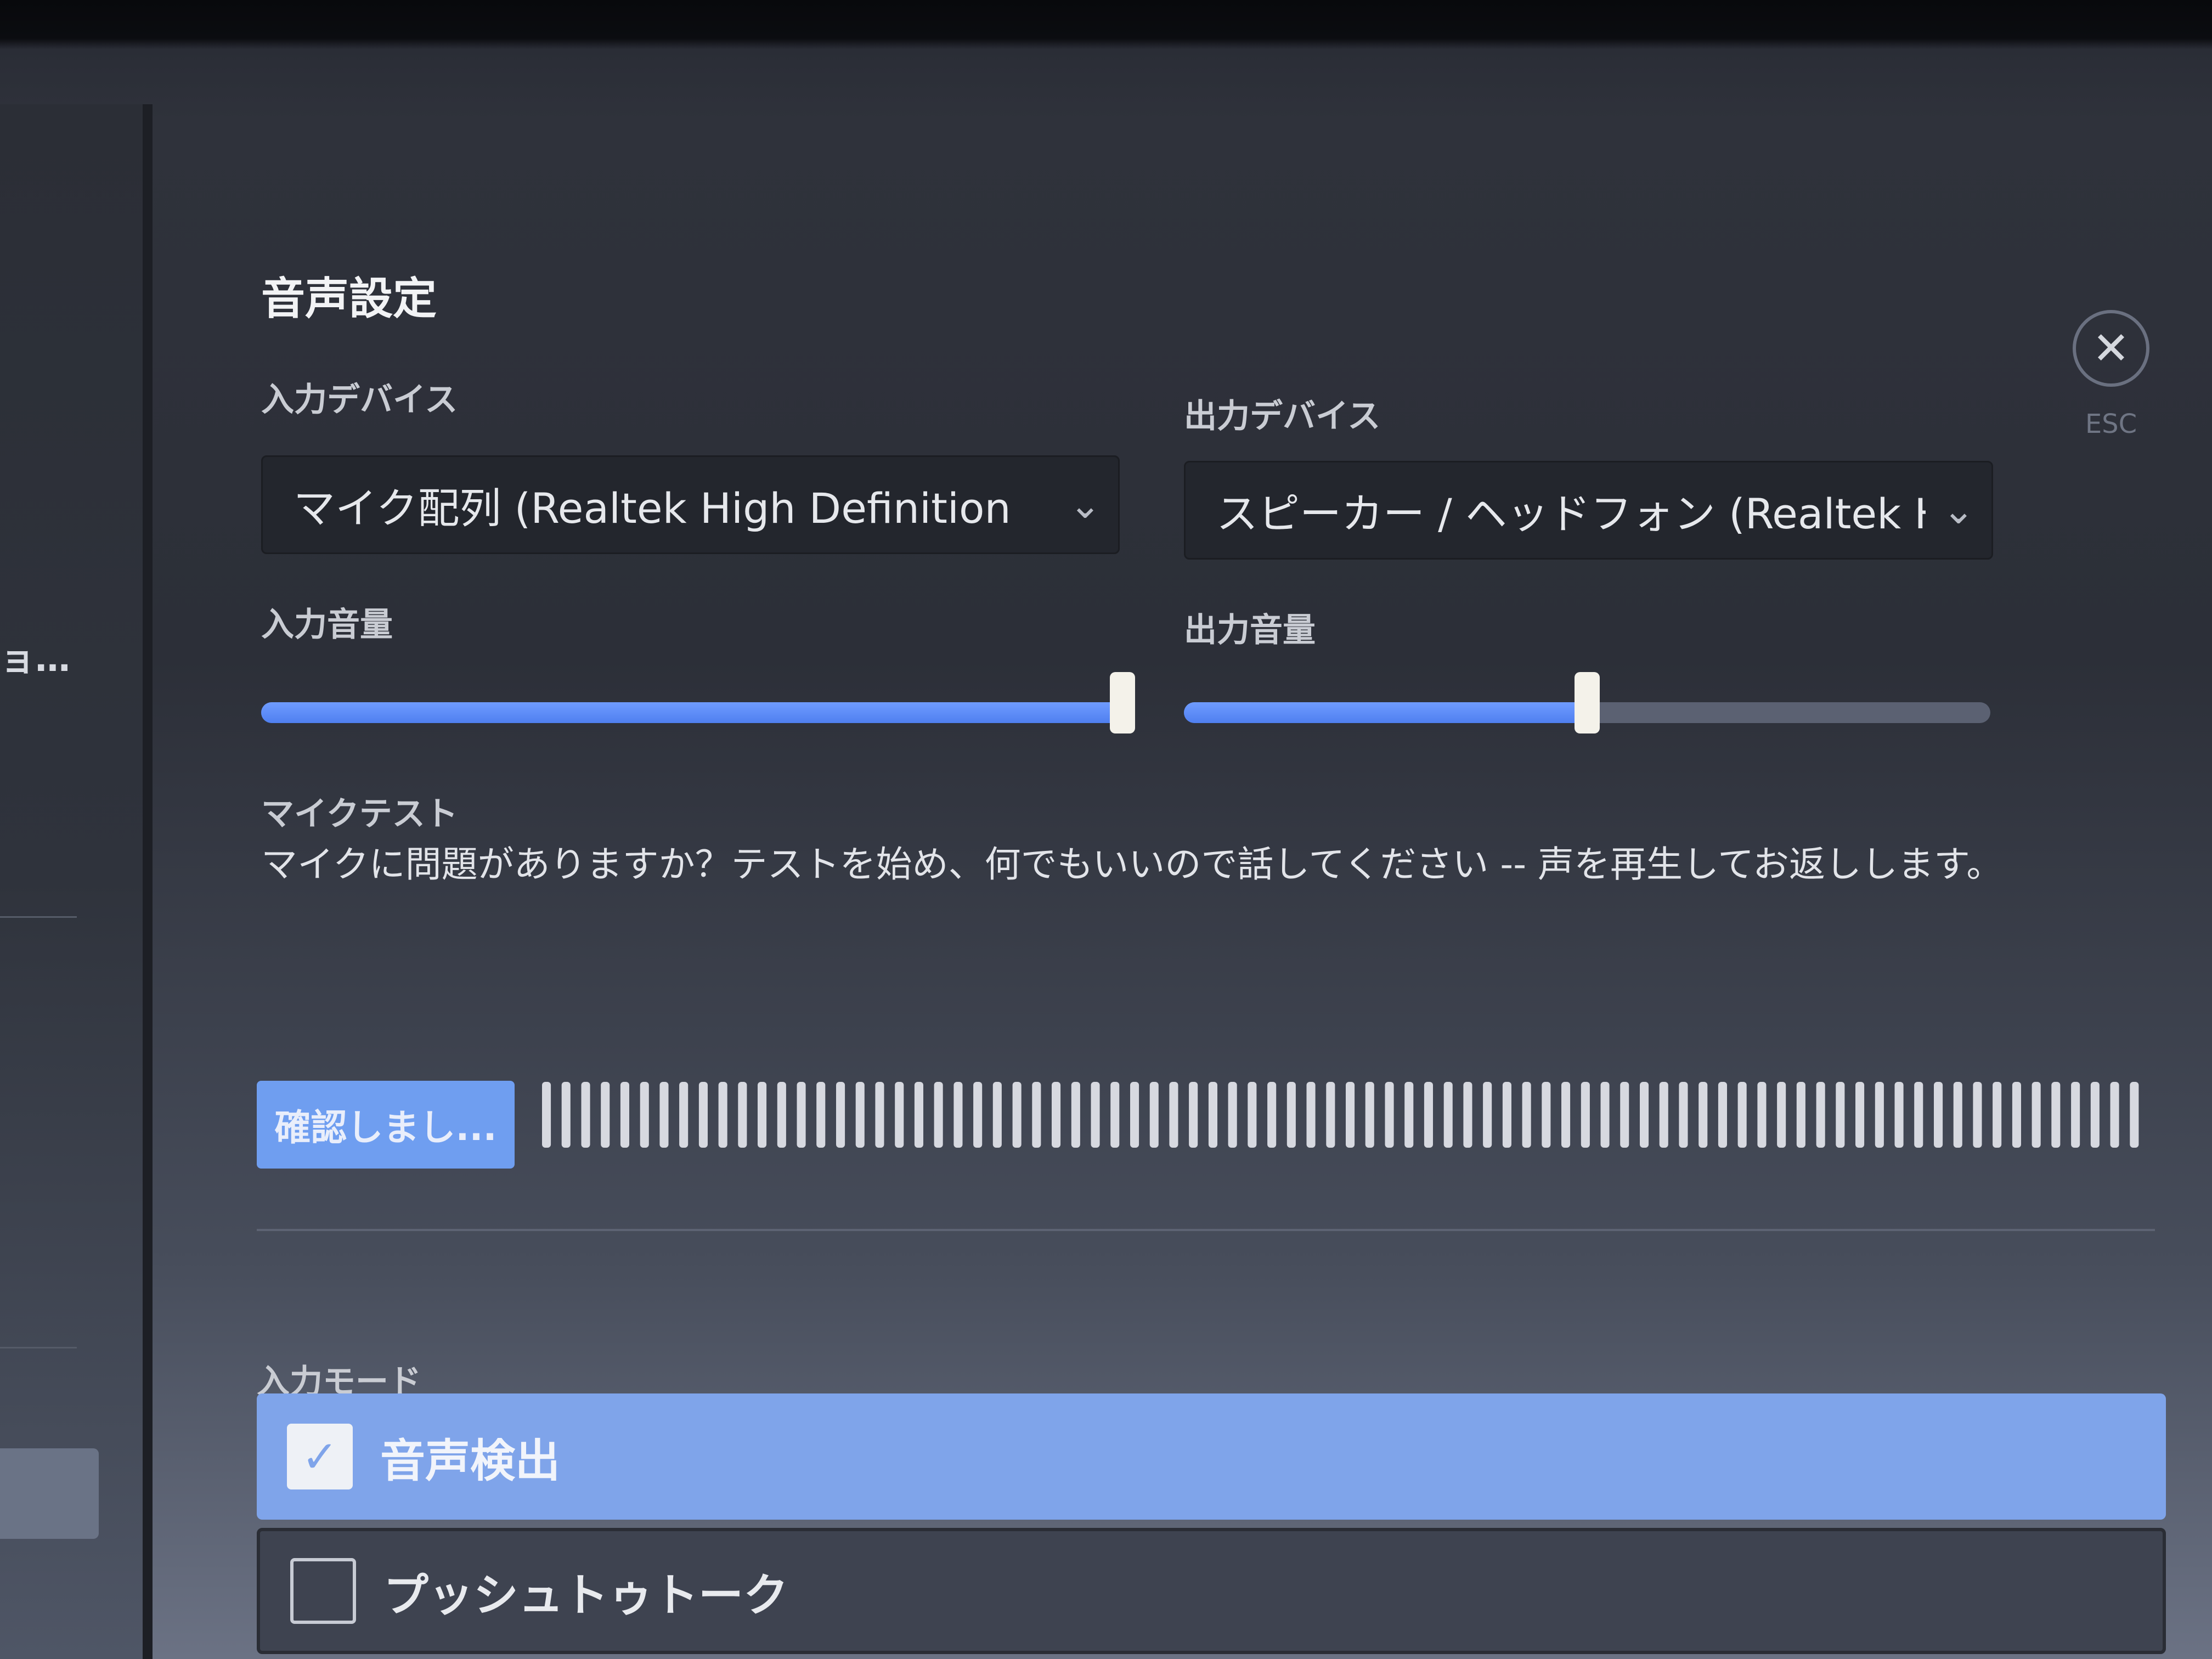 Image resolution: width=2212 pixels, height=1659 pixels. I want to click on section-divider, so click(1206, 1230).